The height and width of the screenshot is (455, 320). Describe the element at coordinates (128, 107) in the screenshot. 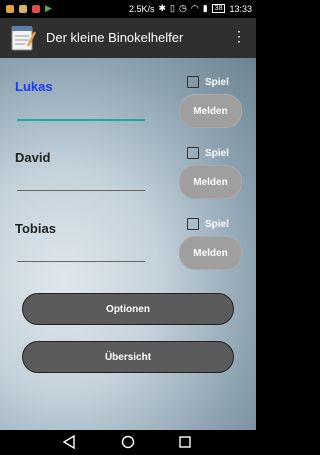

I see `player-row: Lukas Spiel Melden` at that location.